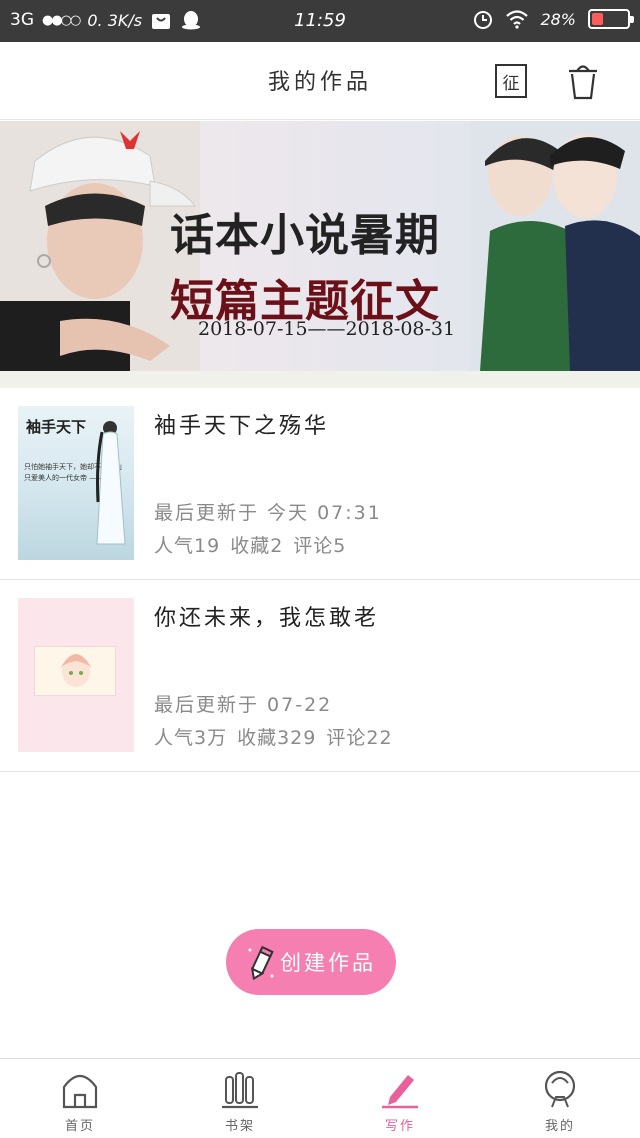 The image size is (640, 1138). What do you see at coordinates (511, 81) in the screenshot?
I see `contest-button: 征` at bounding box center [511, 81].